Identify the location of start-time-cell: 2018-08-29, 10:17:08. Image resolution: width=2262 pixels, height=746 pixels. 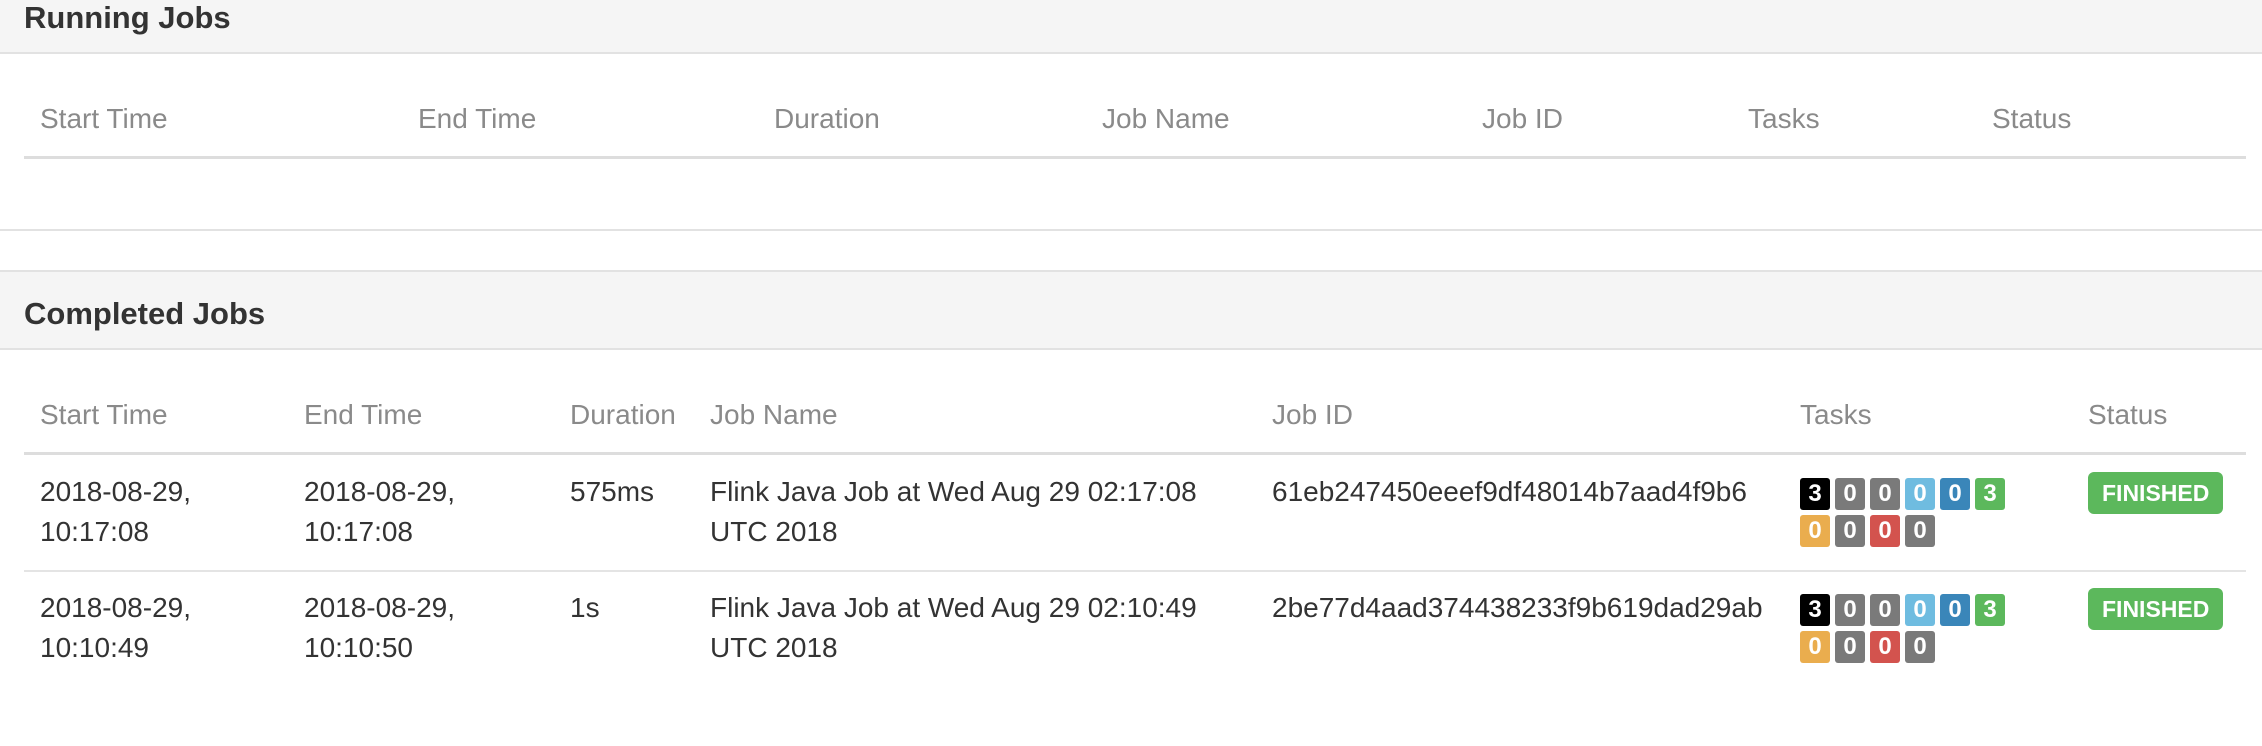
(115, 512).